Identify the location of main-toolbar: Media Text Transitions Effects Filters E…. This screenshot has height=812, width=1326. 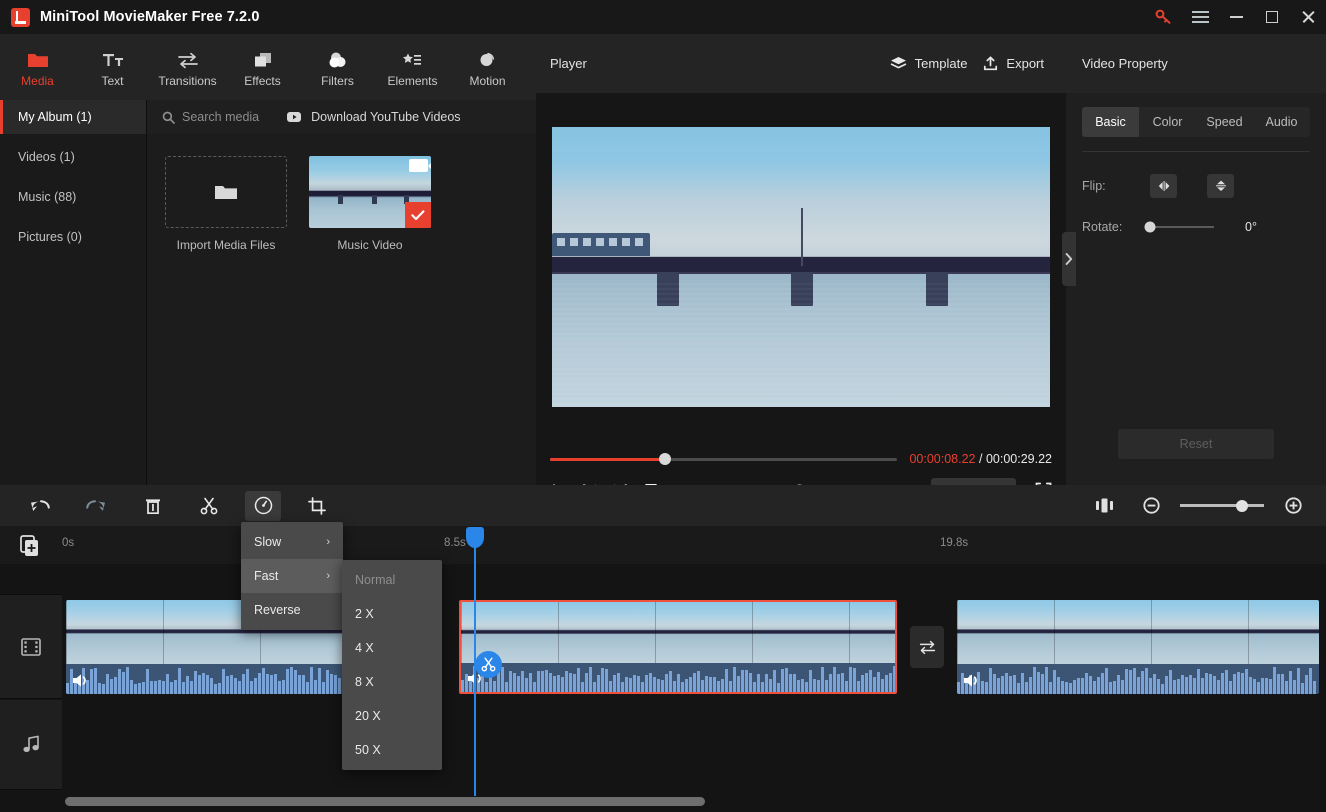
(268, 67).